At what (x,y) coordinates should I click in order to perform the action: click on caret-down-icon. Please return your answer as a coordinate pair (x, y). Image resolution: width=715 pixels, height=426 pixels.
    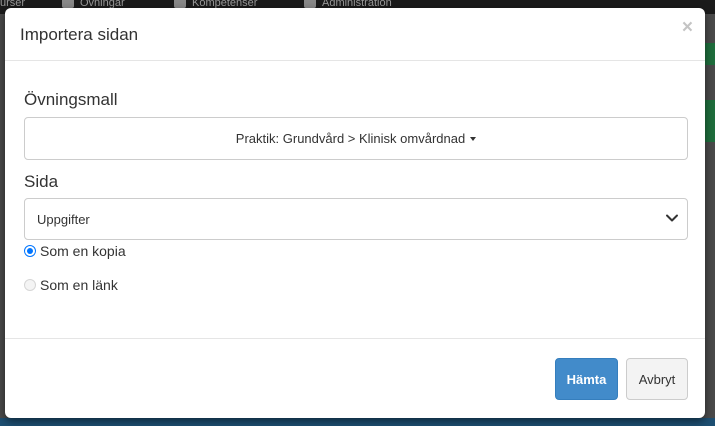
    Looking at the image, I should click on (473, 138).